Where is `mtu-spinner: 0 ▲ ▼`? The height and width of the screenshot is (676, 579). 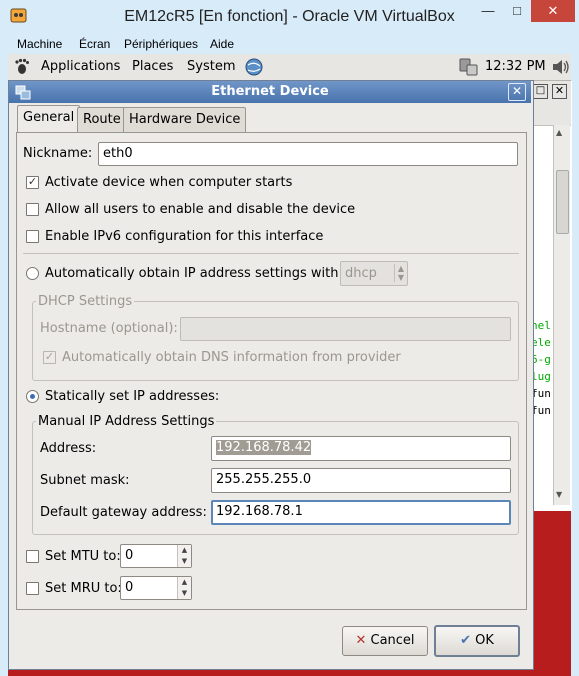 mtu-spinner: 0 ▲ ▼ is located at coordinates (156, 556).